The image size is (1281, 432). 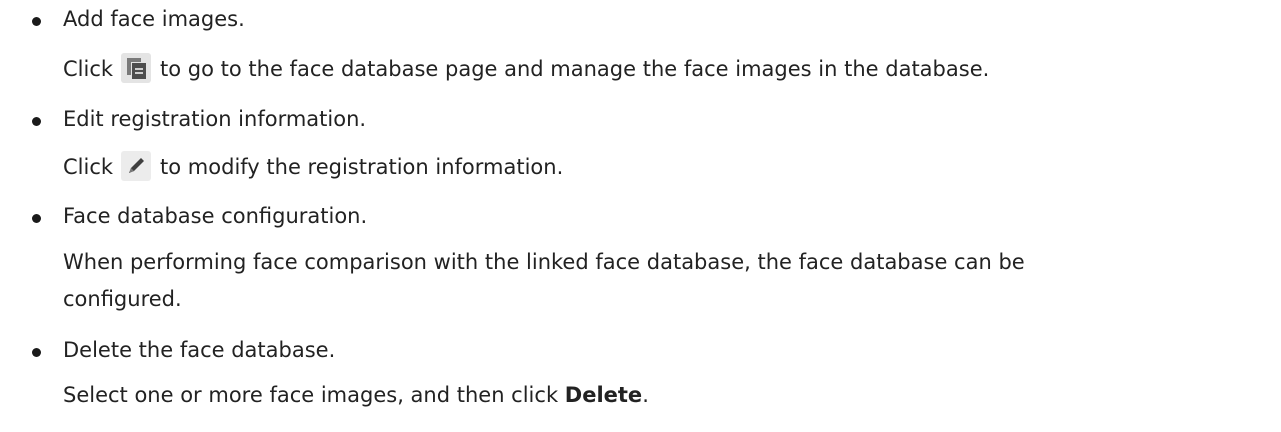 I want to click on description-period: ., so click(x=645, y=395).